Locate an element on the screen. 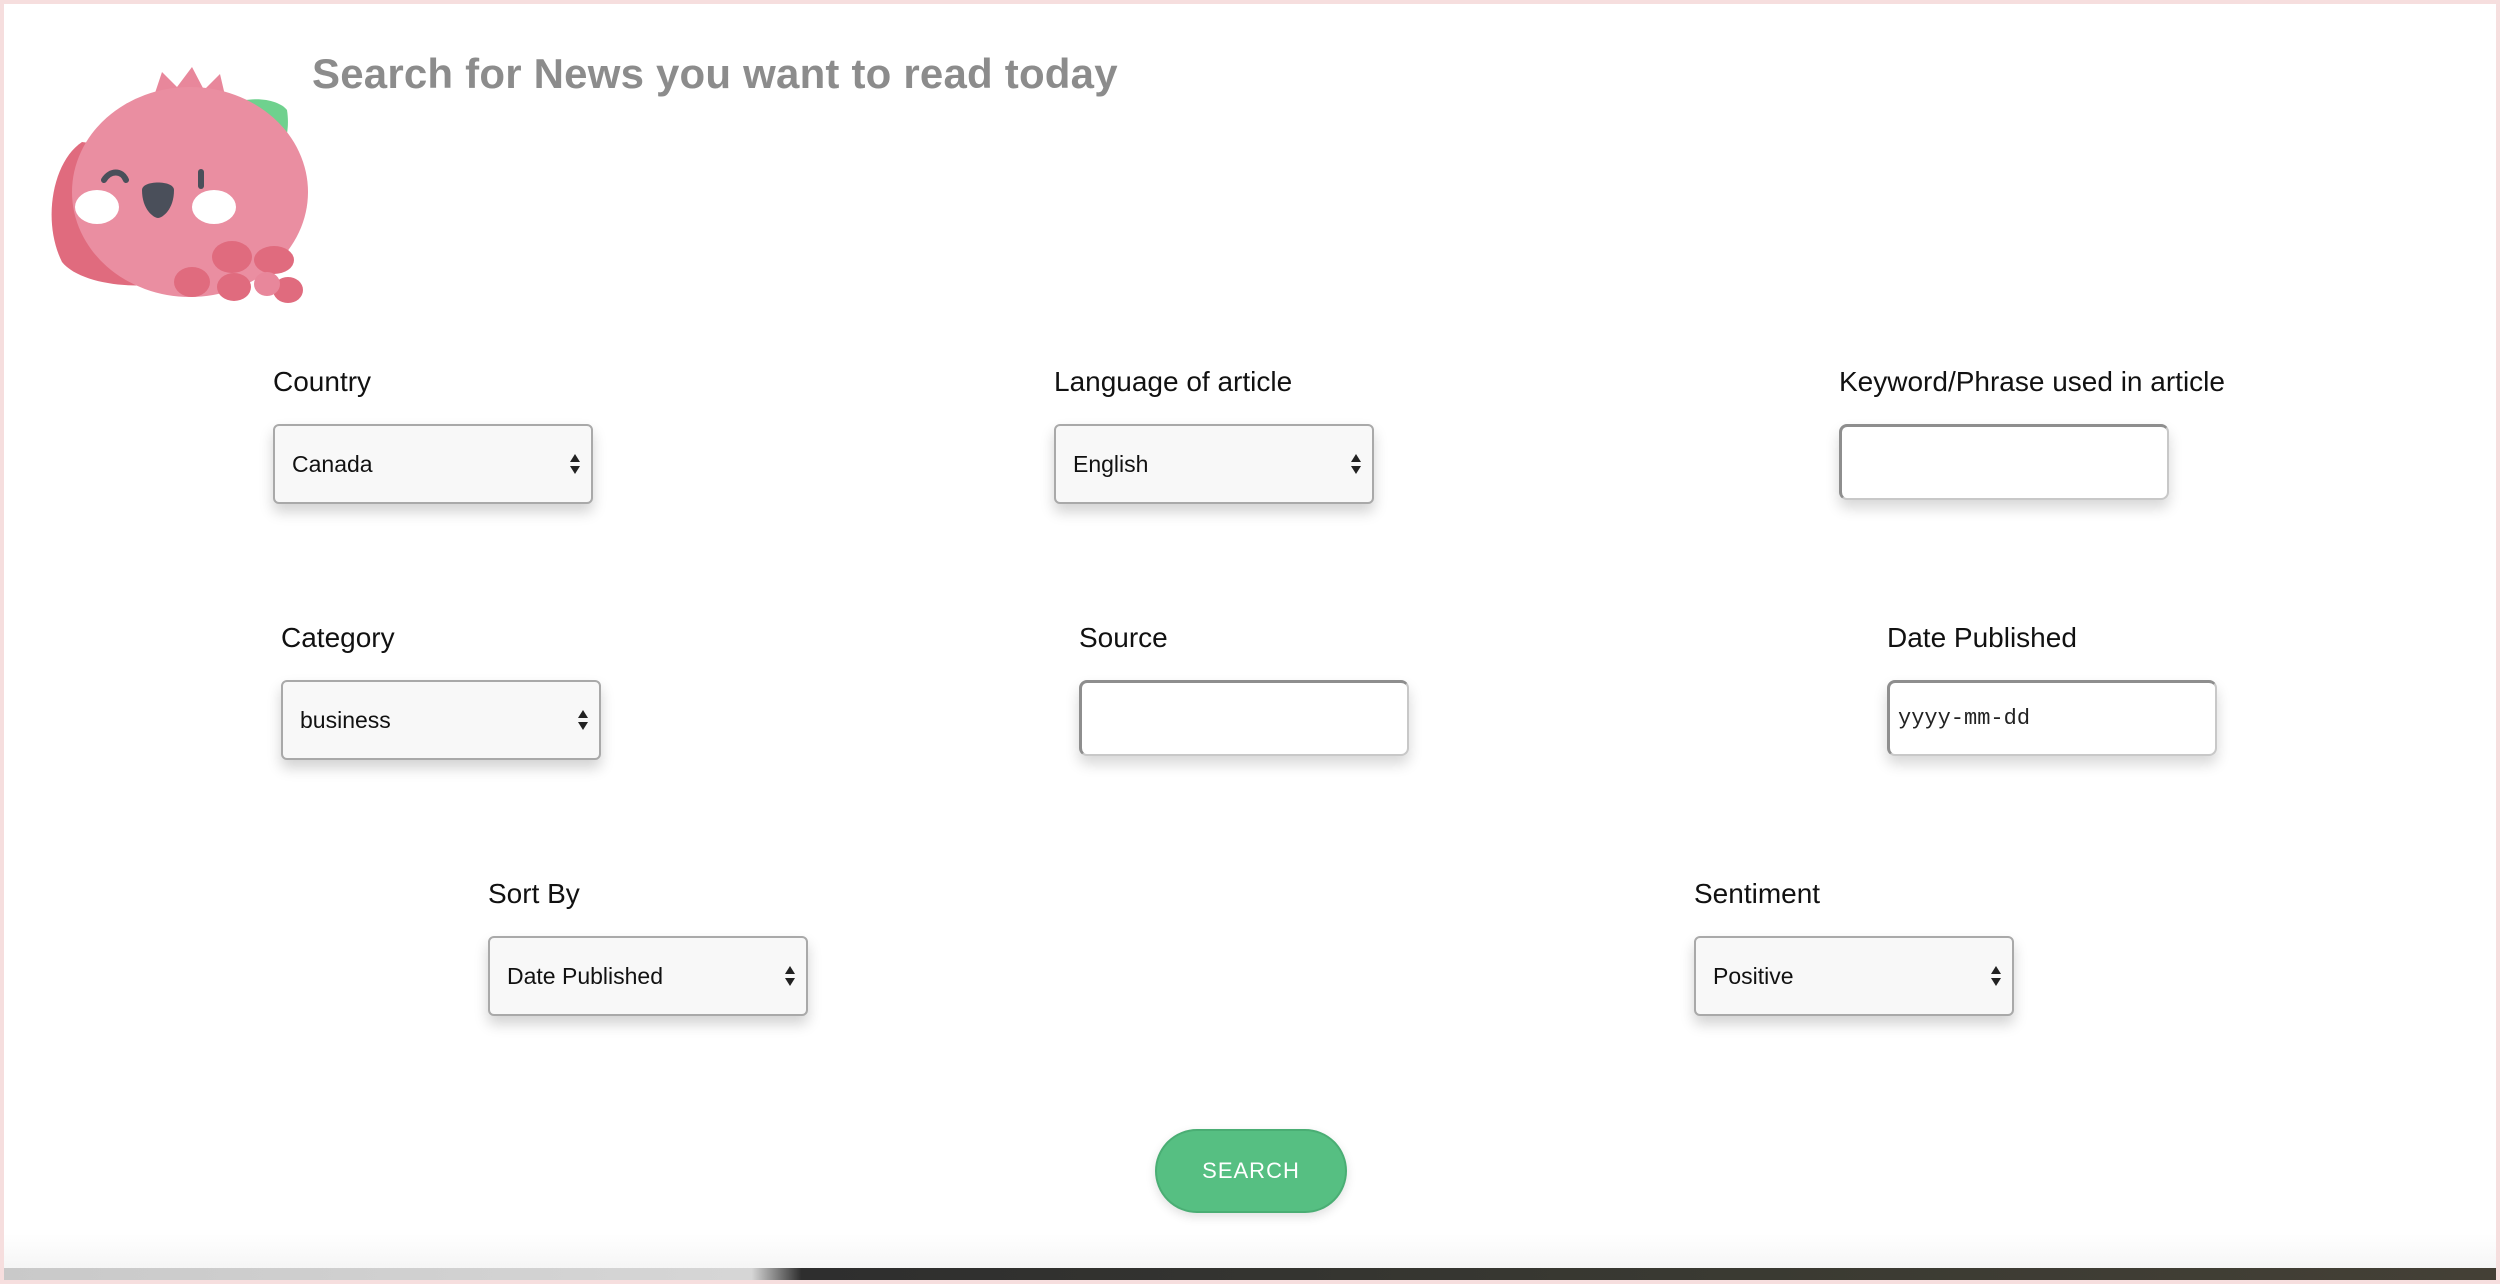 Image resolution: width=2500 pixels, height=1284 pixels. source-field: Source is located at coordinates (1244, 689).